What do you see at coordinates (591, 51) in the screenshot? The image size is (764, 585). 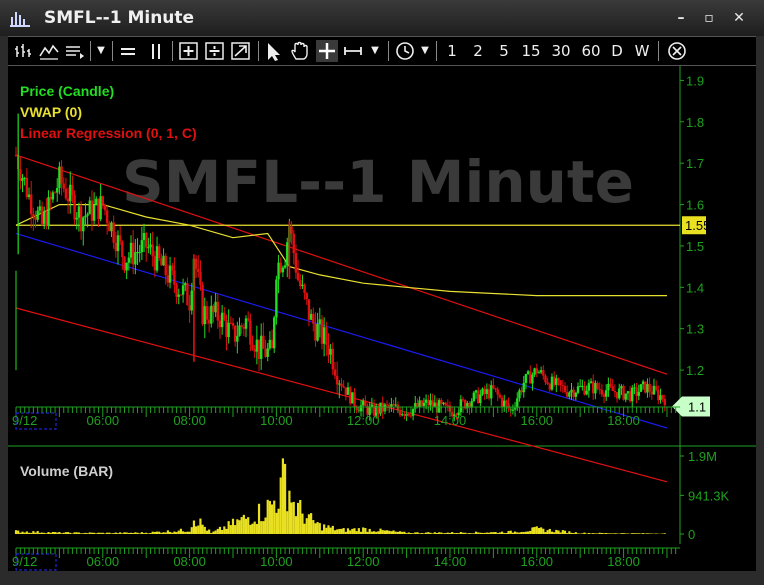 I see `timeframe-60: 60` at bounding box center [591, 51].